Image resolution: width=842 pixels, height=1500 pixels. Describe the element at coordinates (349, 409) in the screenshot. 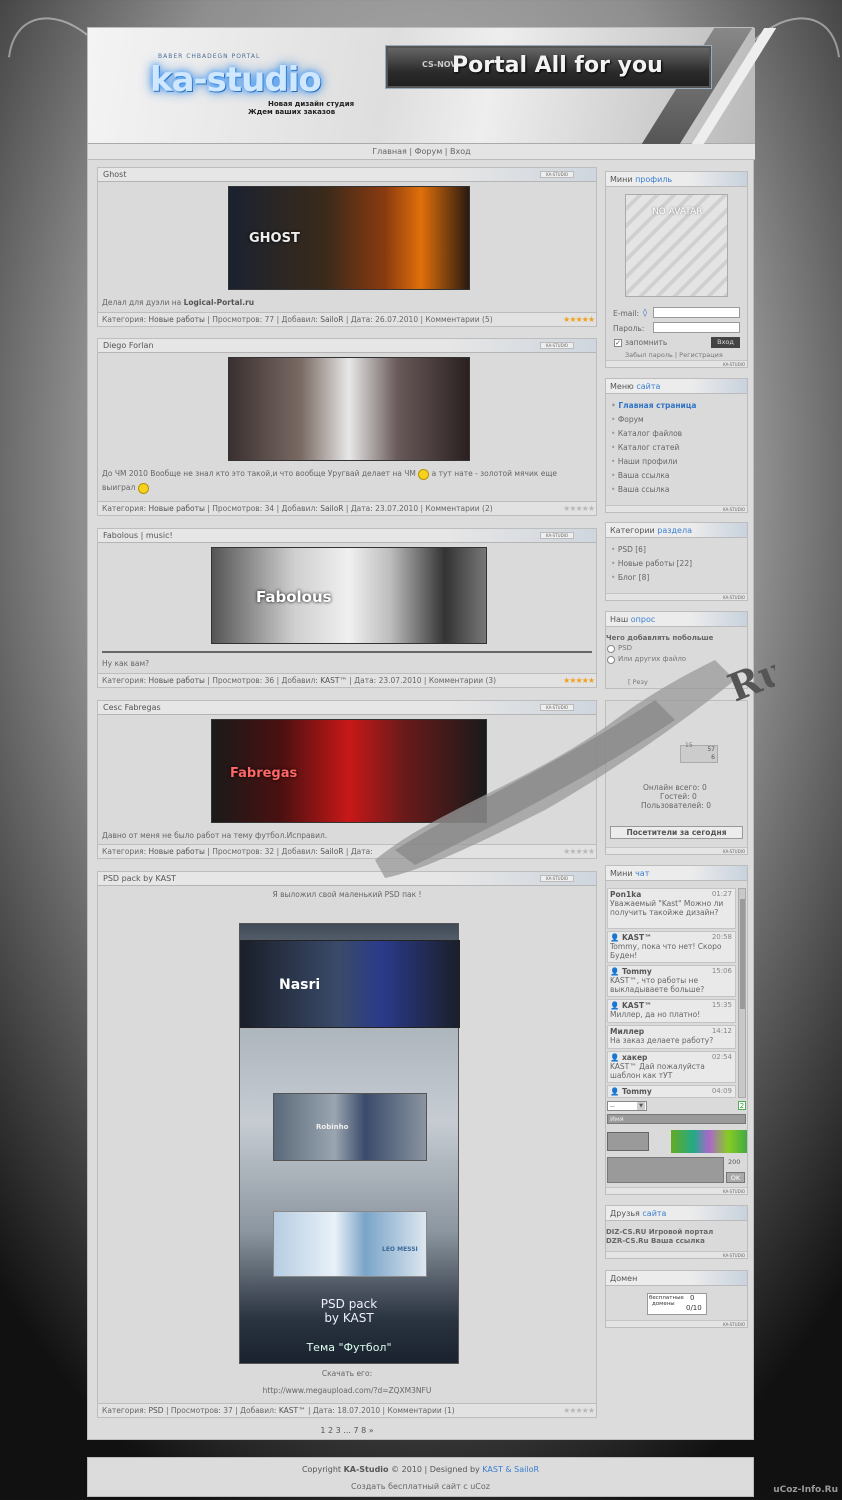

I see `post-image` at that location.